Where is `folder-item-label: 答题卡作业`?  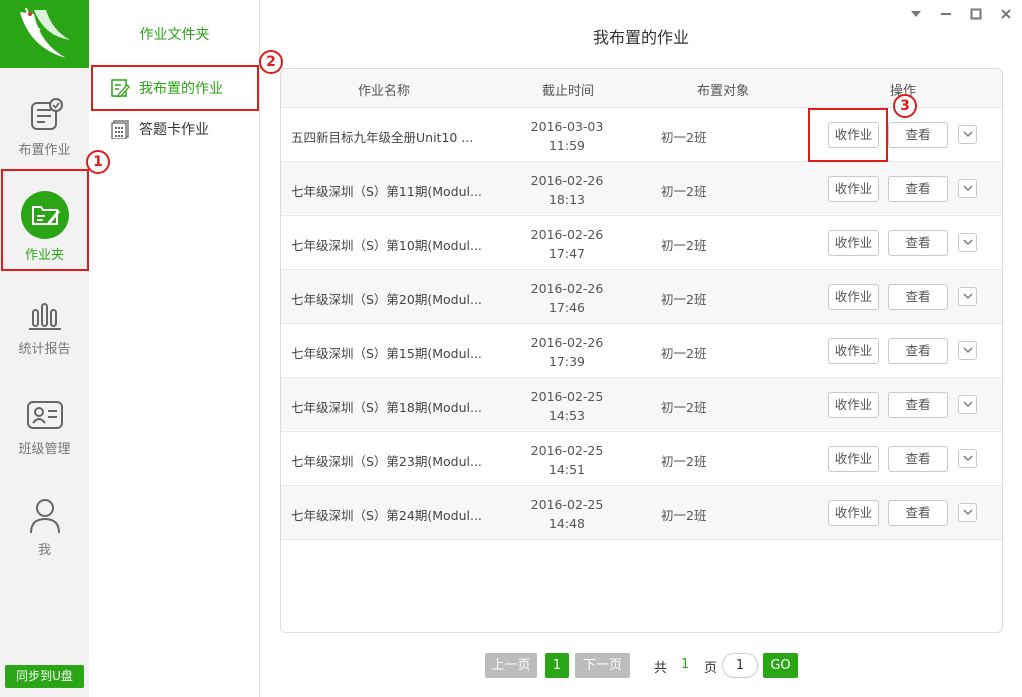
folder-item-label: 答题卡作业 is located at coordinates (174, 130).